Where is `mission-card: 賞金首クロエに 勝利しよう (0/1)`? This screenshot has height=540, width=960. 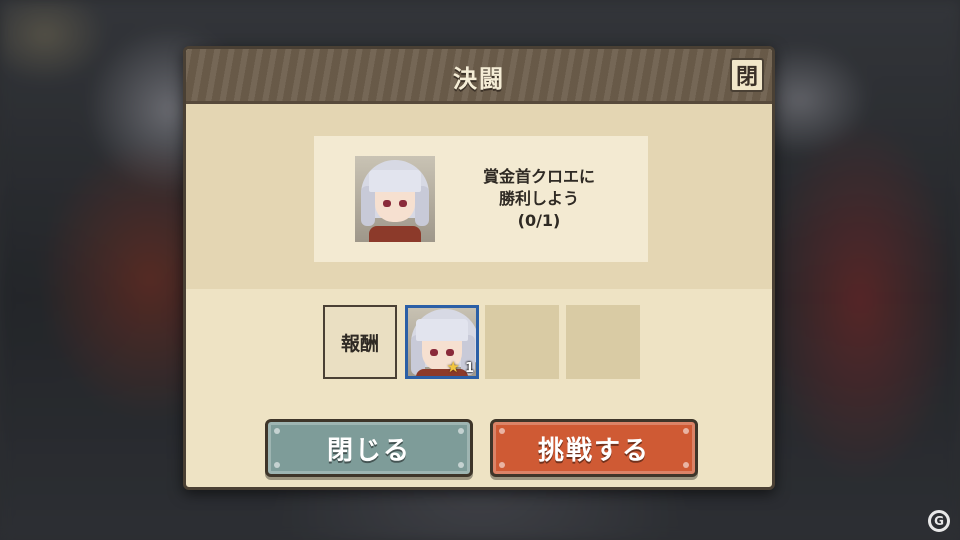
mission-card: 賞金首クロエに 勝利しよう (0/1) is located at coordinates (481, 199).